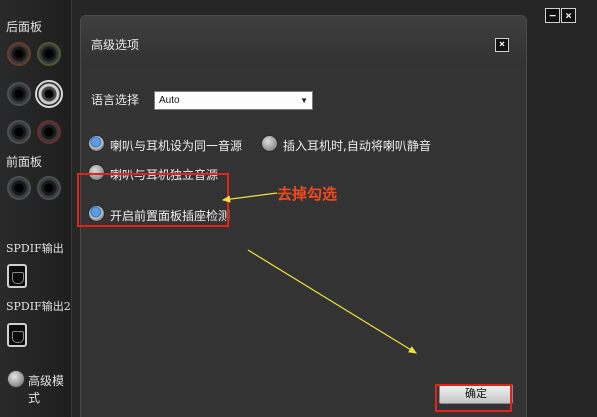 The width and height of the screenshot is (597, 417). Describe the element at coordinates (502, 45) in the screenshot. I see `dialog-close-button: ×` at that location.